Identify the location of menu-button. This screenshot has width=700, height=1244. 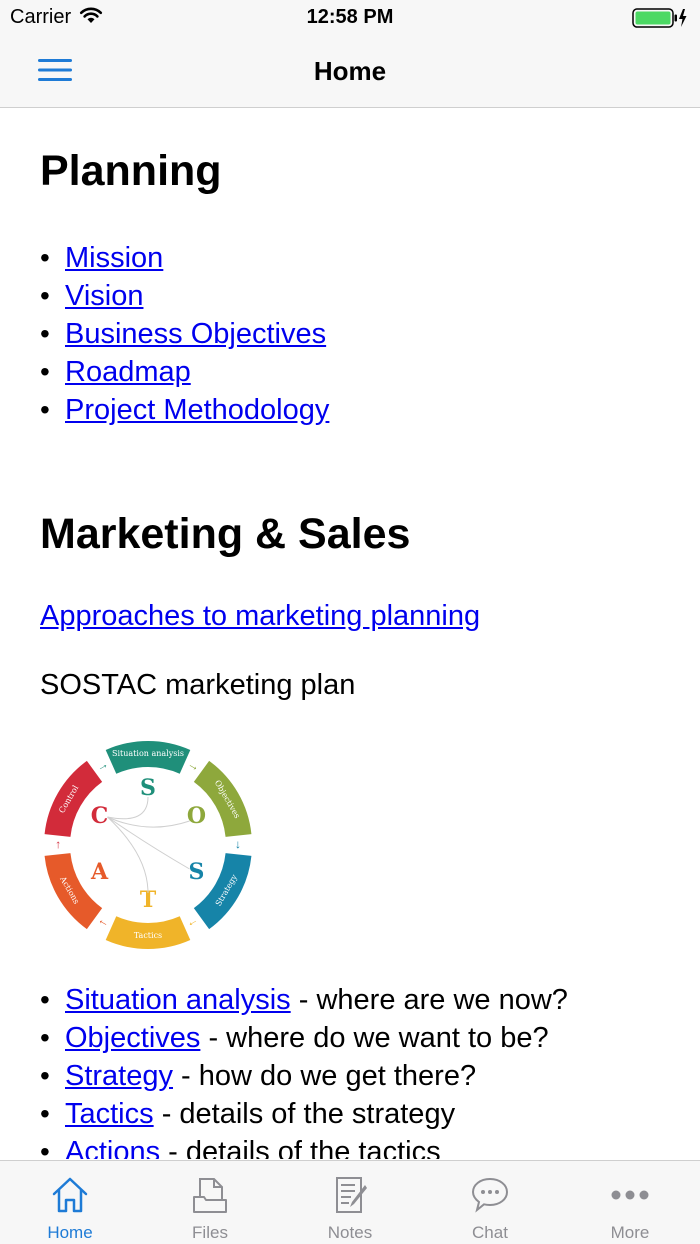
(55, 72).